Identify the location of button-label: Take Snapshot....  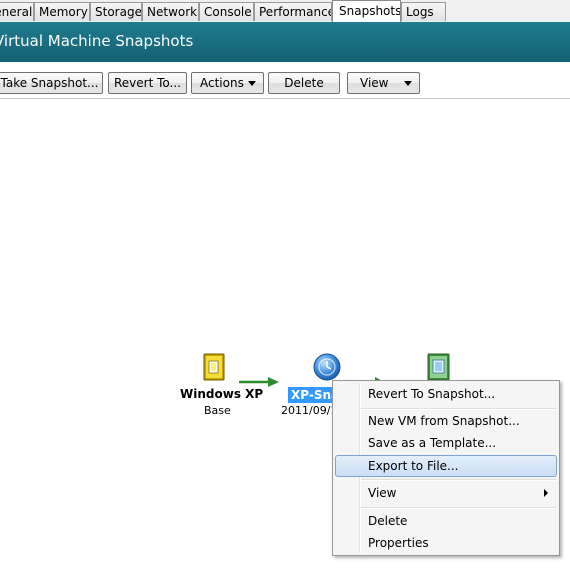
(49, 83).